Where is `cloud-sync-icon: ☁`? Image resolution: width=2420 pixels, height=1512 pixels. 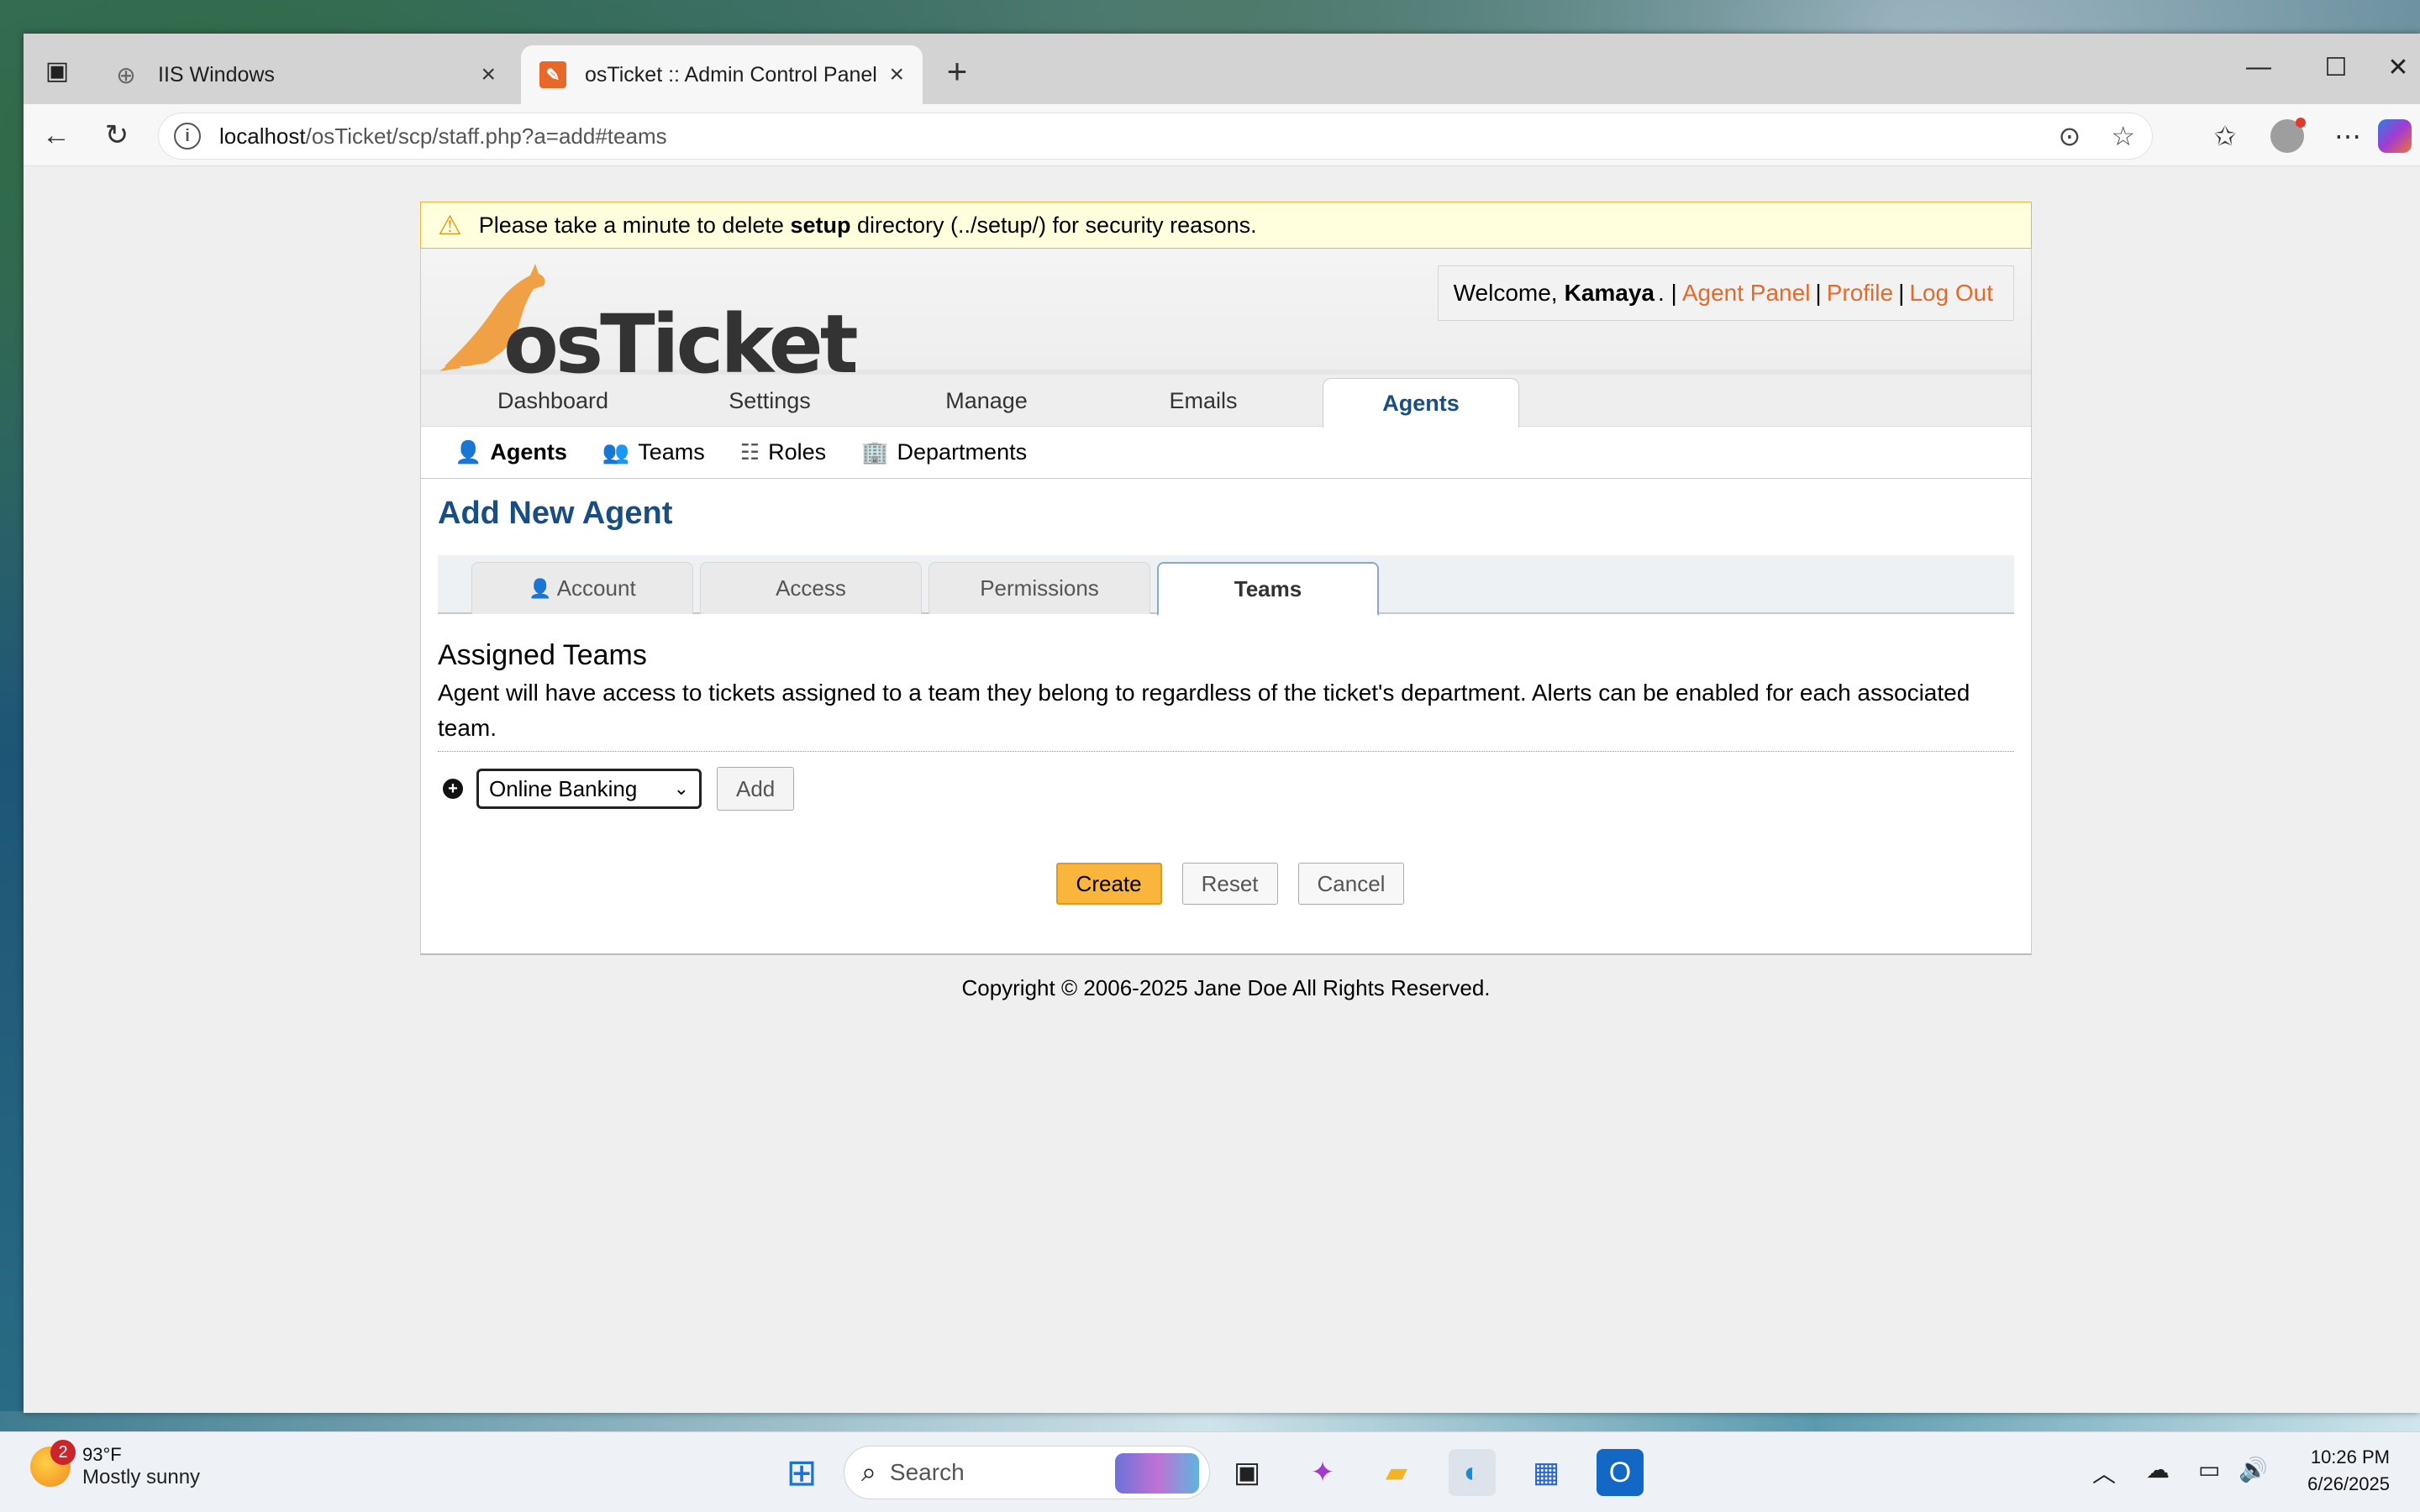
cloud-sync-icon: ☁ is located at coordinates (2158, 1469).